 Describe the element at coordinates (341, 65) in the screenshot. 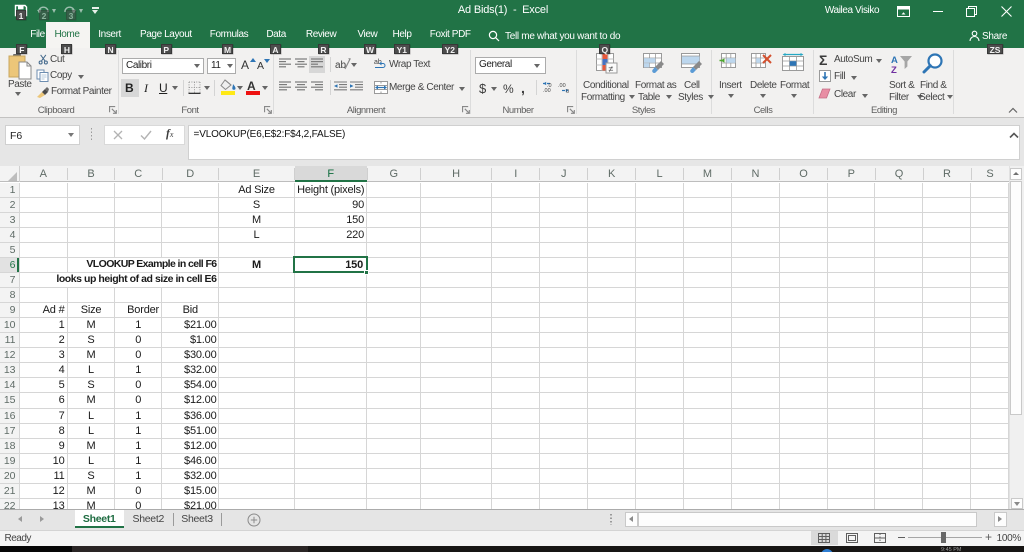

I see `svg-text: ab` at that location.